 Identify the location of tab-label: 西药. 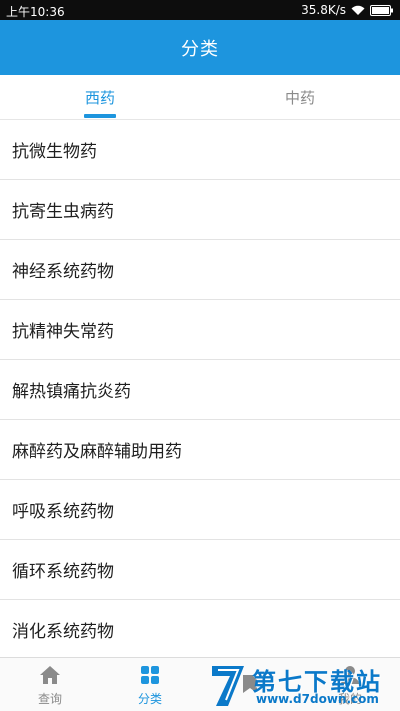
(99, 97).